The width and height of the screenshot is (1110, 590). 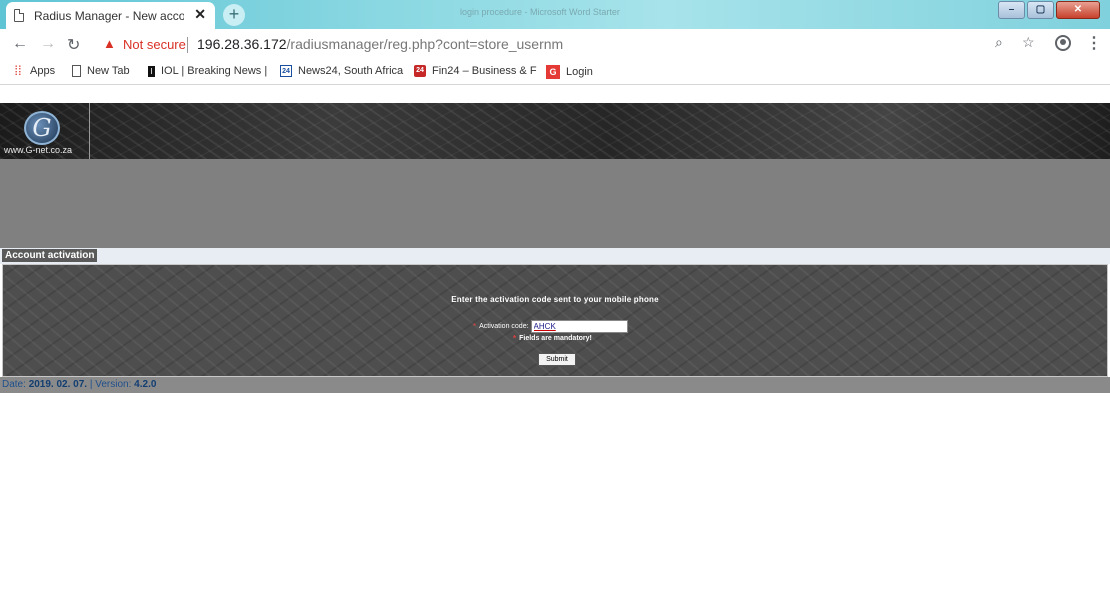 What do you see at coordinates (351, 71) in the screenshot?
I see `bookmark-label: News24, South Africa` at bounding box center [351, 71].